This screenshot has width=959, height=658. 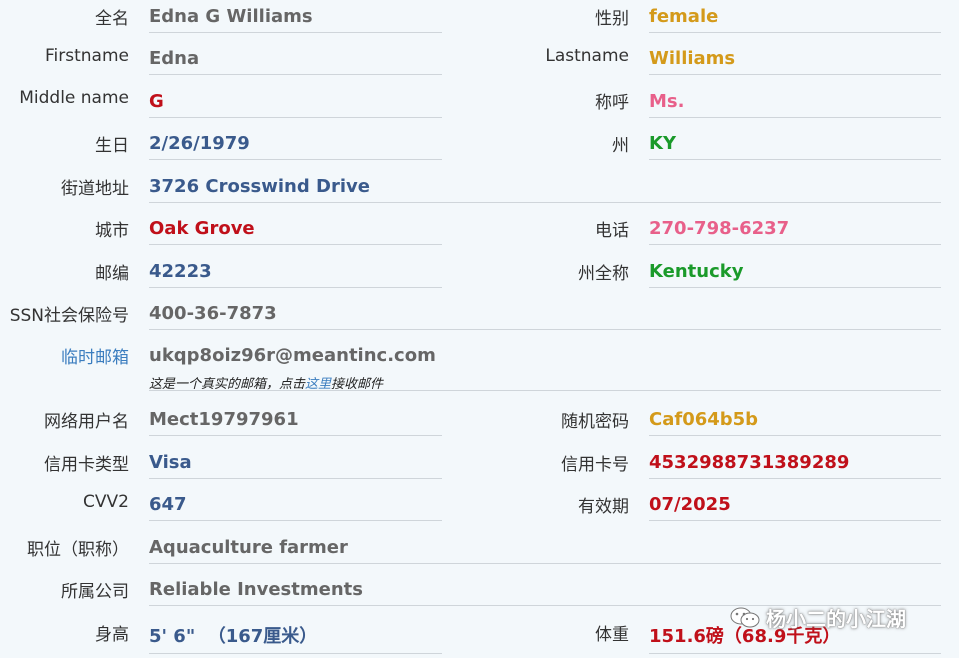 I want to click on value-city: Oak Grove, so click(x=295, y=231).